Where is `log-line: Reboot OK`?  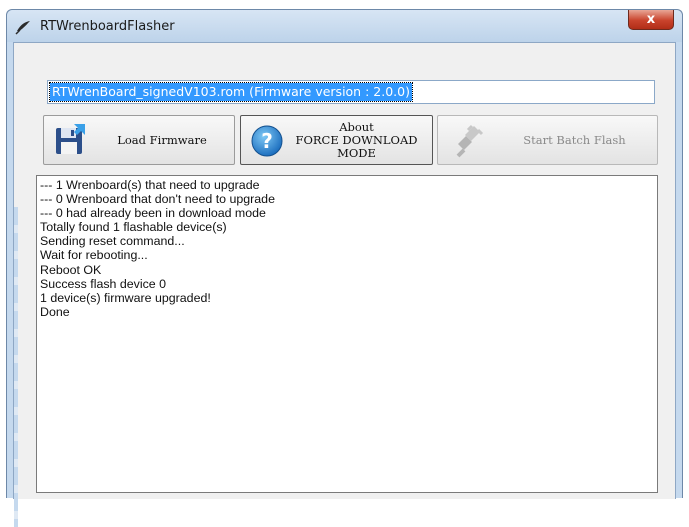 log-line: Reboot OK is located at coordinates (71, 269).